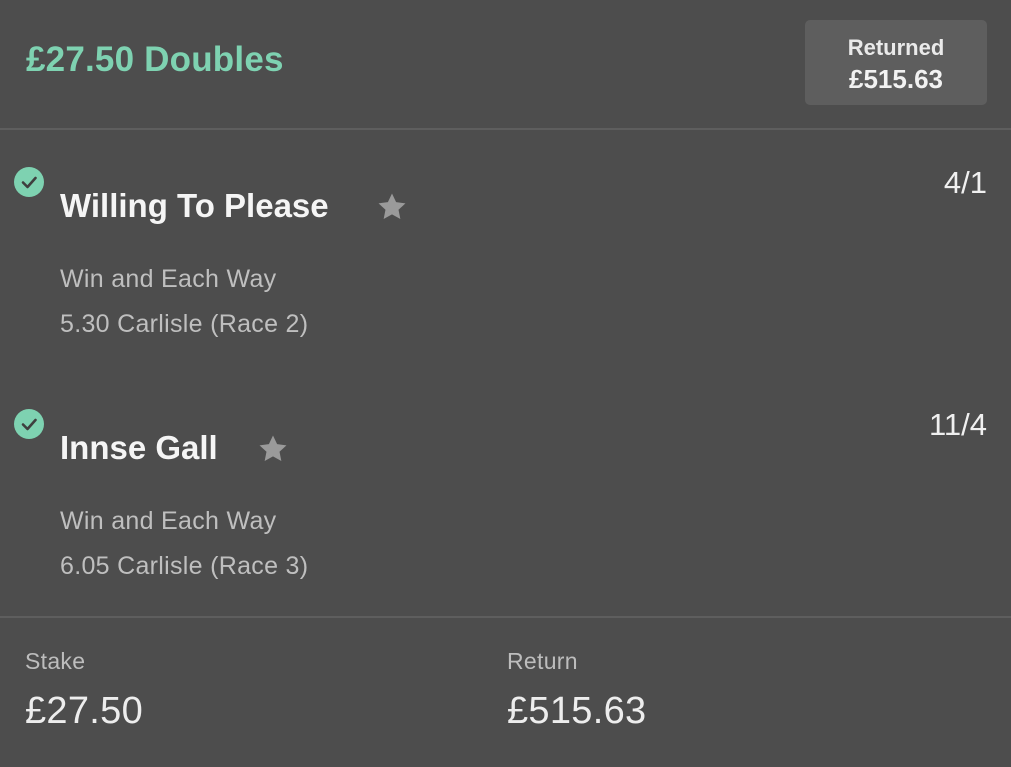 The image size is (1011, 767). Describe the element at coordinates (965, 182) in the screenshot. I see `selection-odds: 4/1` at that location.